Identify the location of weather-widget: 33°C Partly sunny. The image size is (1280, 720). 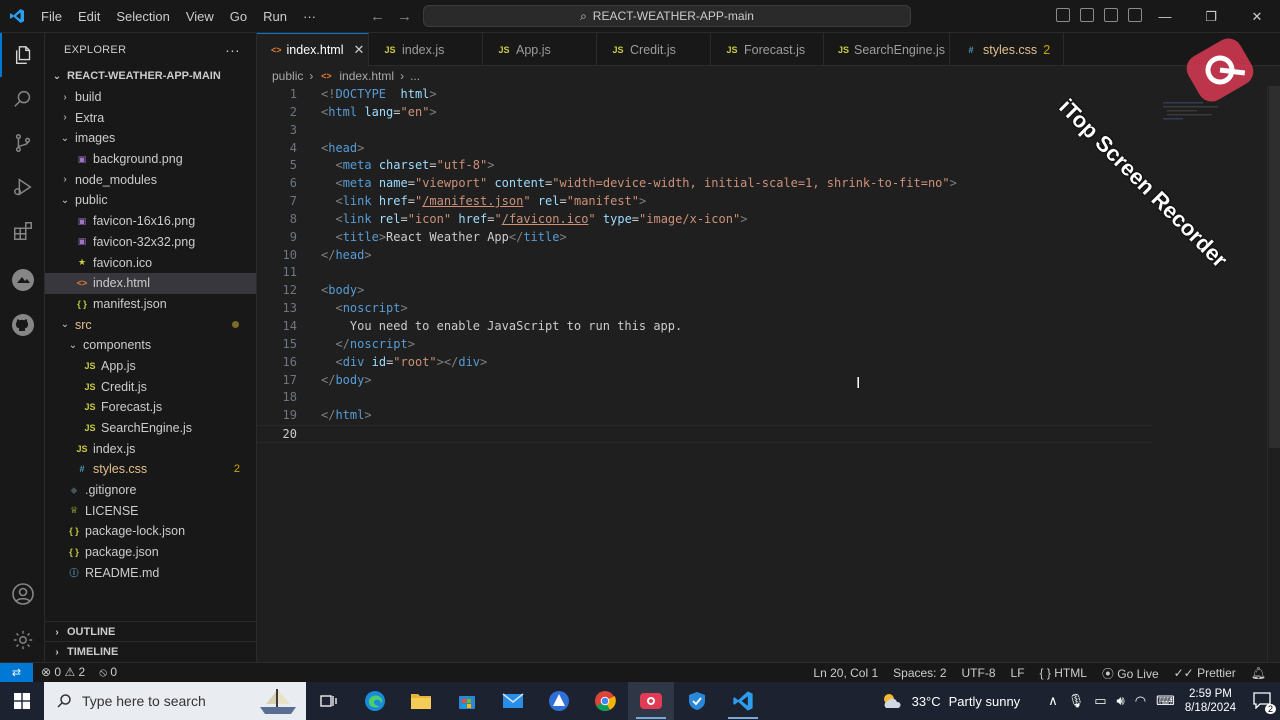
(950, 701).